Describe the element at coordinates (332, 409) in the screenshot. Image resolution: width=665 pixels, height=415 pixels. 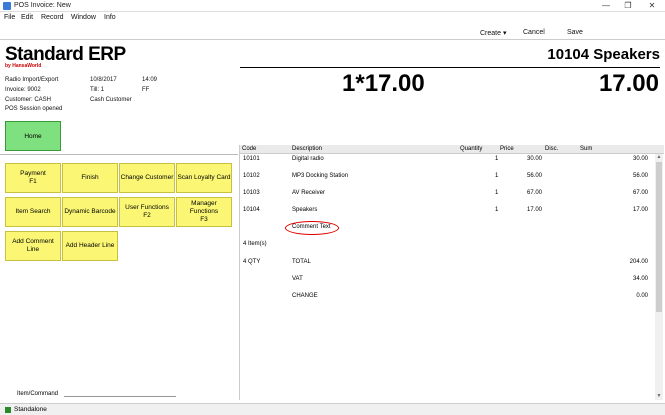
I see `status-bar: Standalone` at that location.